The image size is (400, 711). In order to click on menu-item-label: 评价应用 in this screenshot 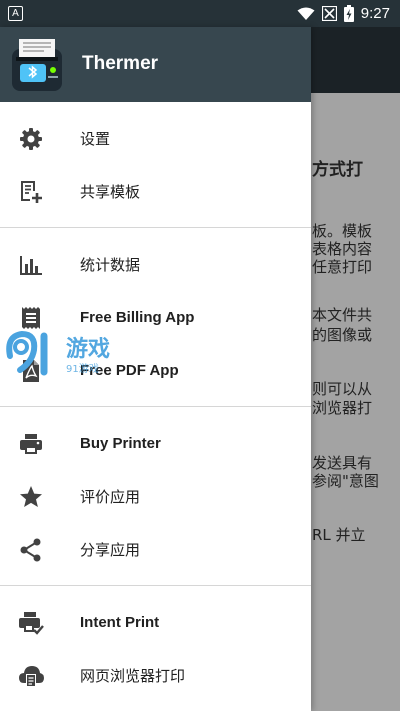, I will do `click(110, 496)`.